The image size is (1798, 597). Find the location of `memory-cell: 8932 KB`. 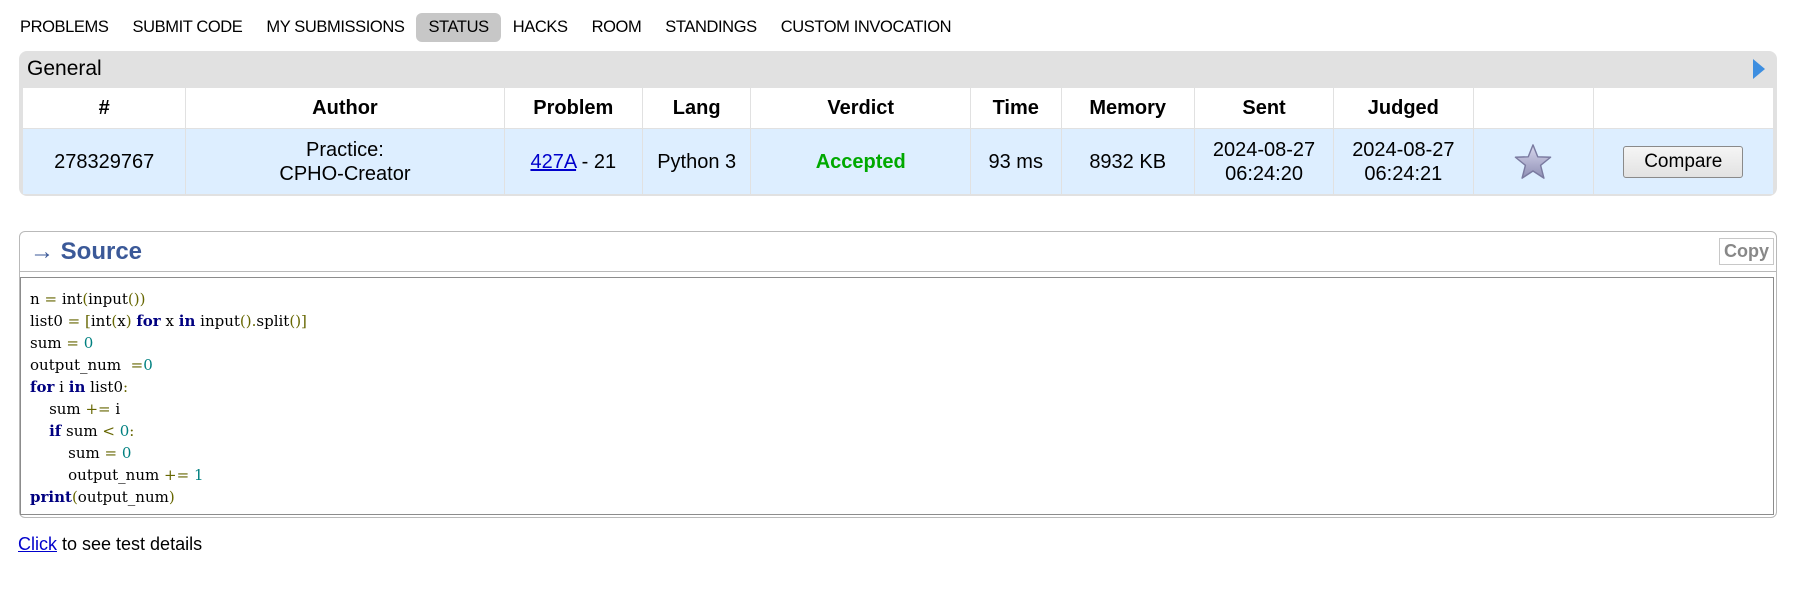

memory-cell: 8932 KB is located at coordinates (1128, 161).